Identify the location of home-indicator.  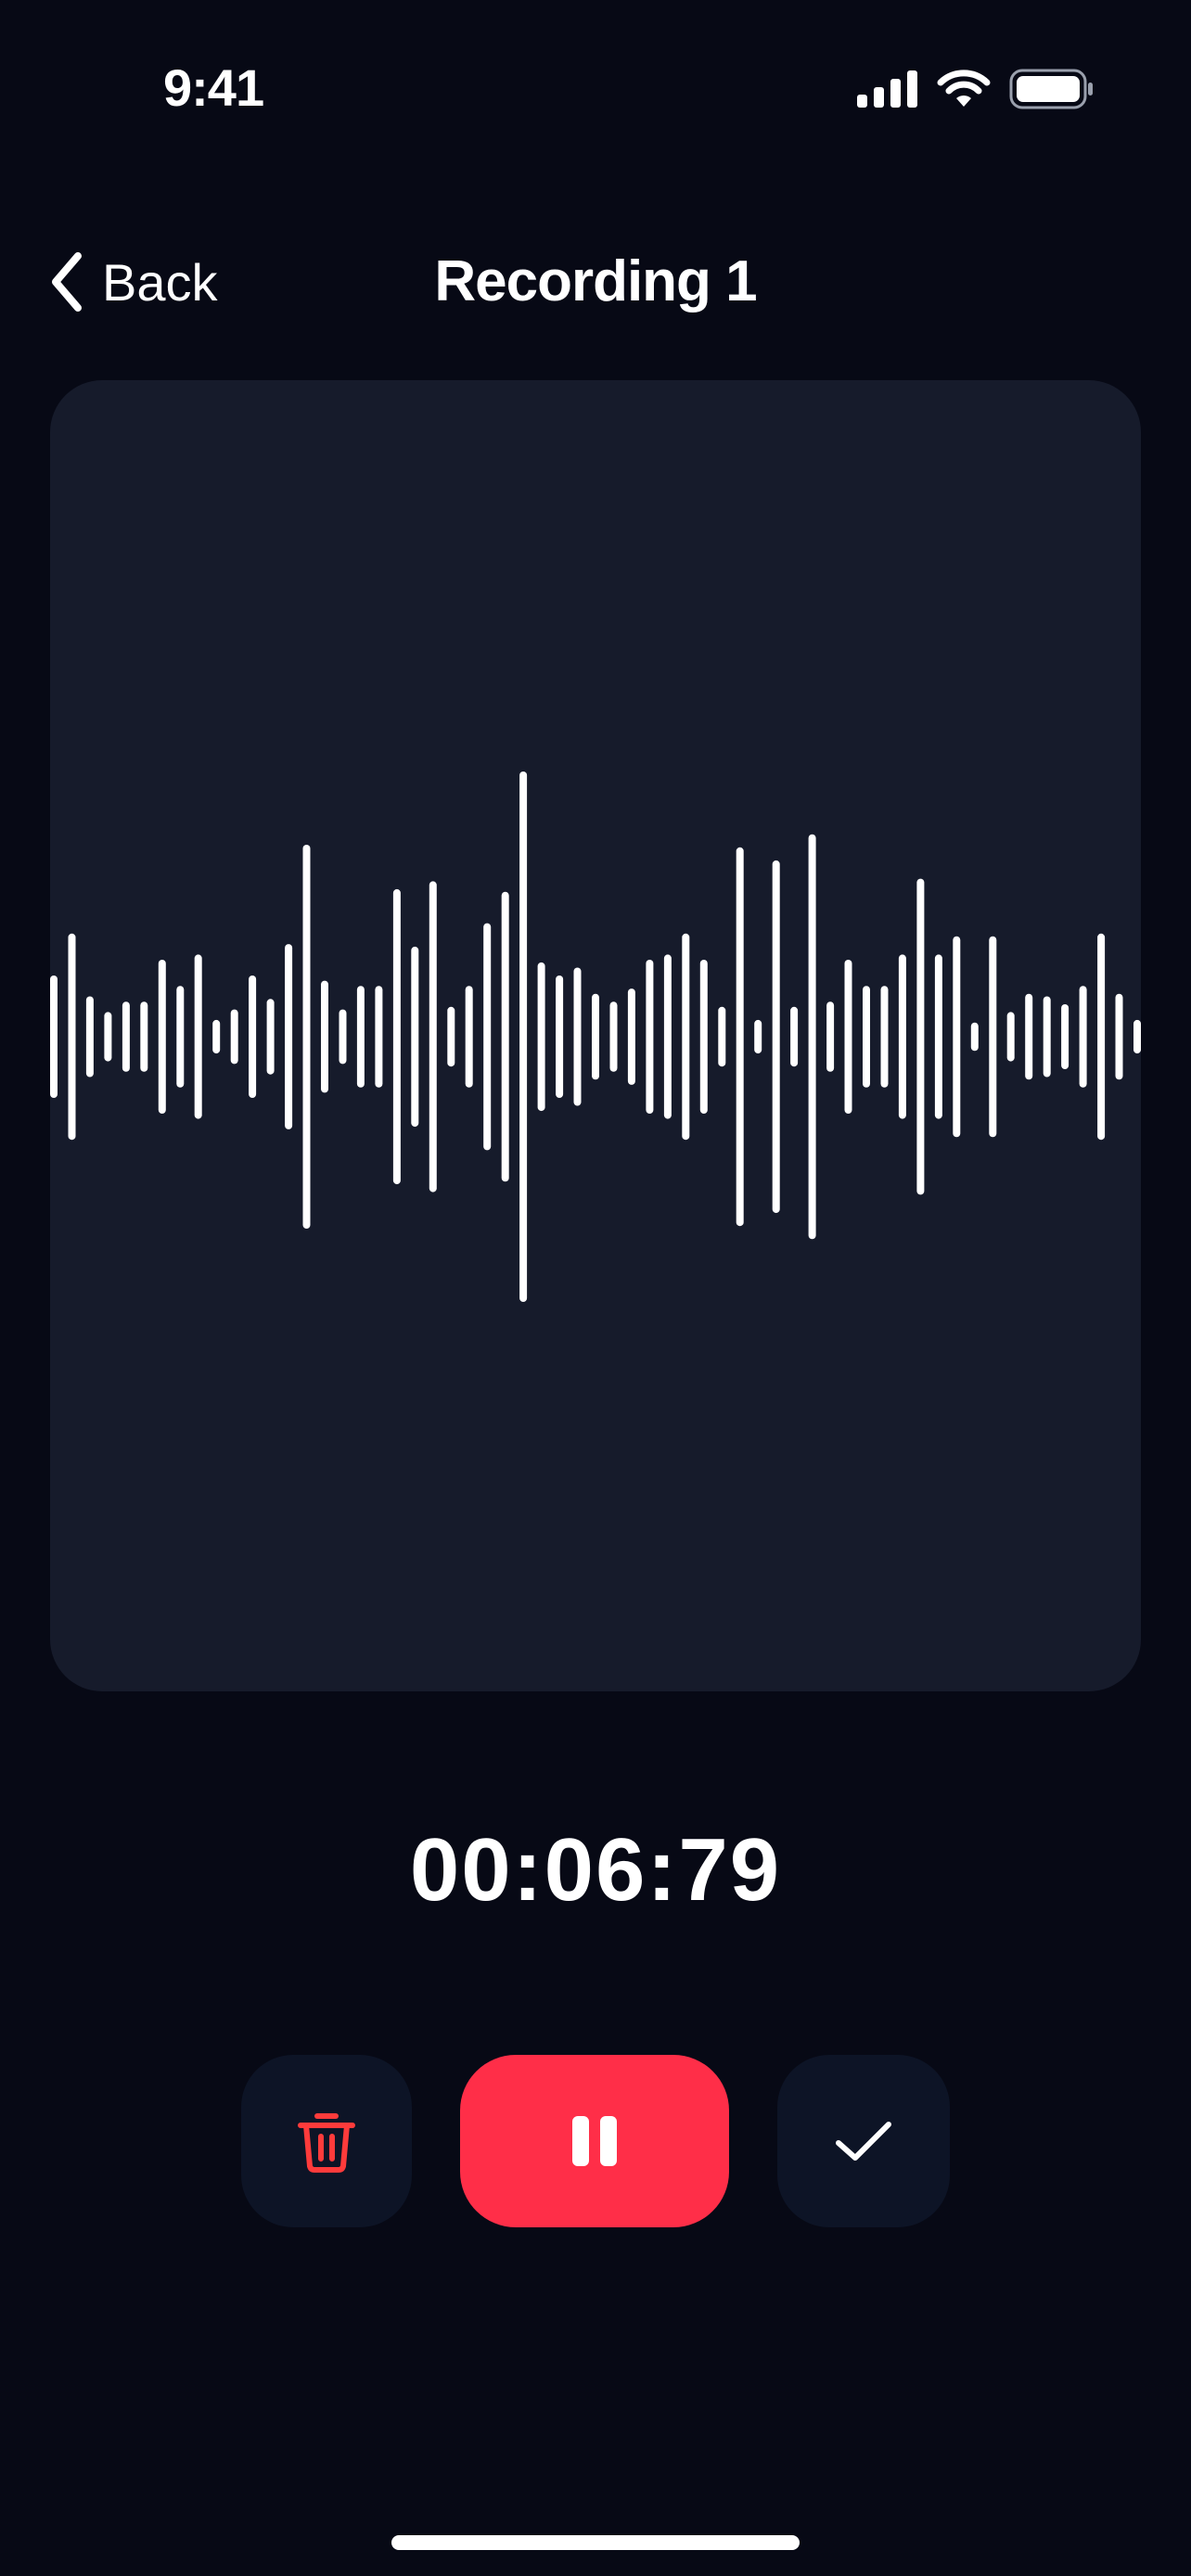
(595, 2542).